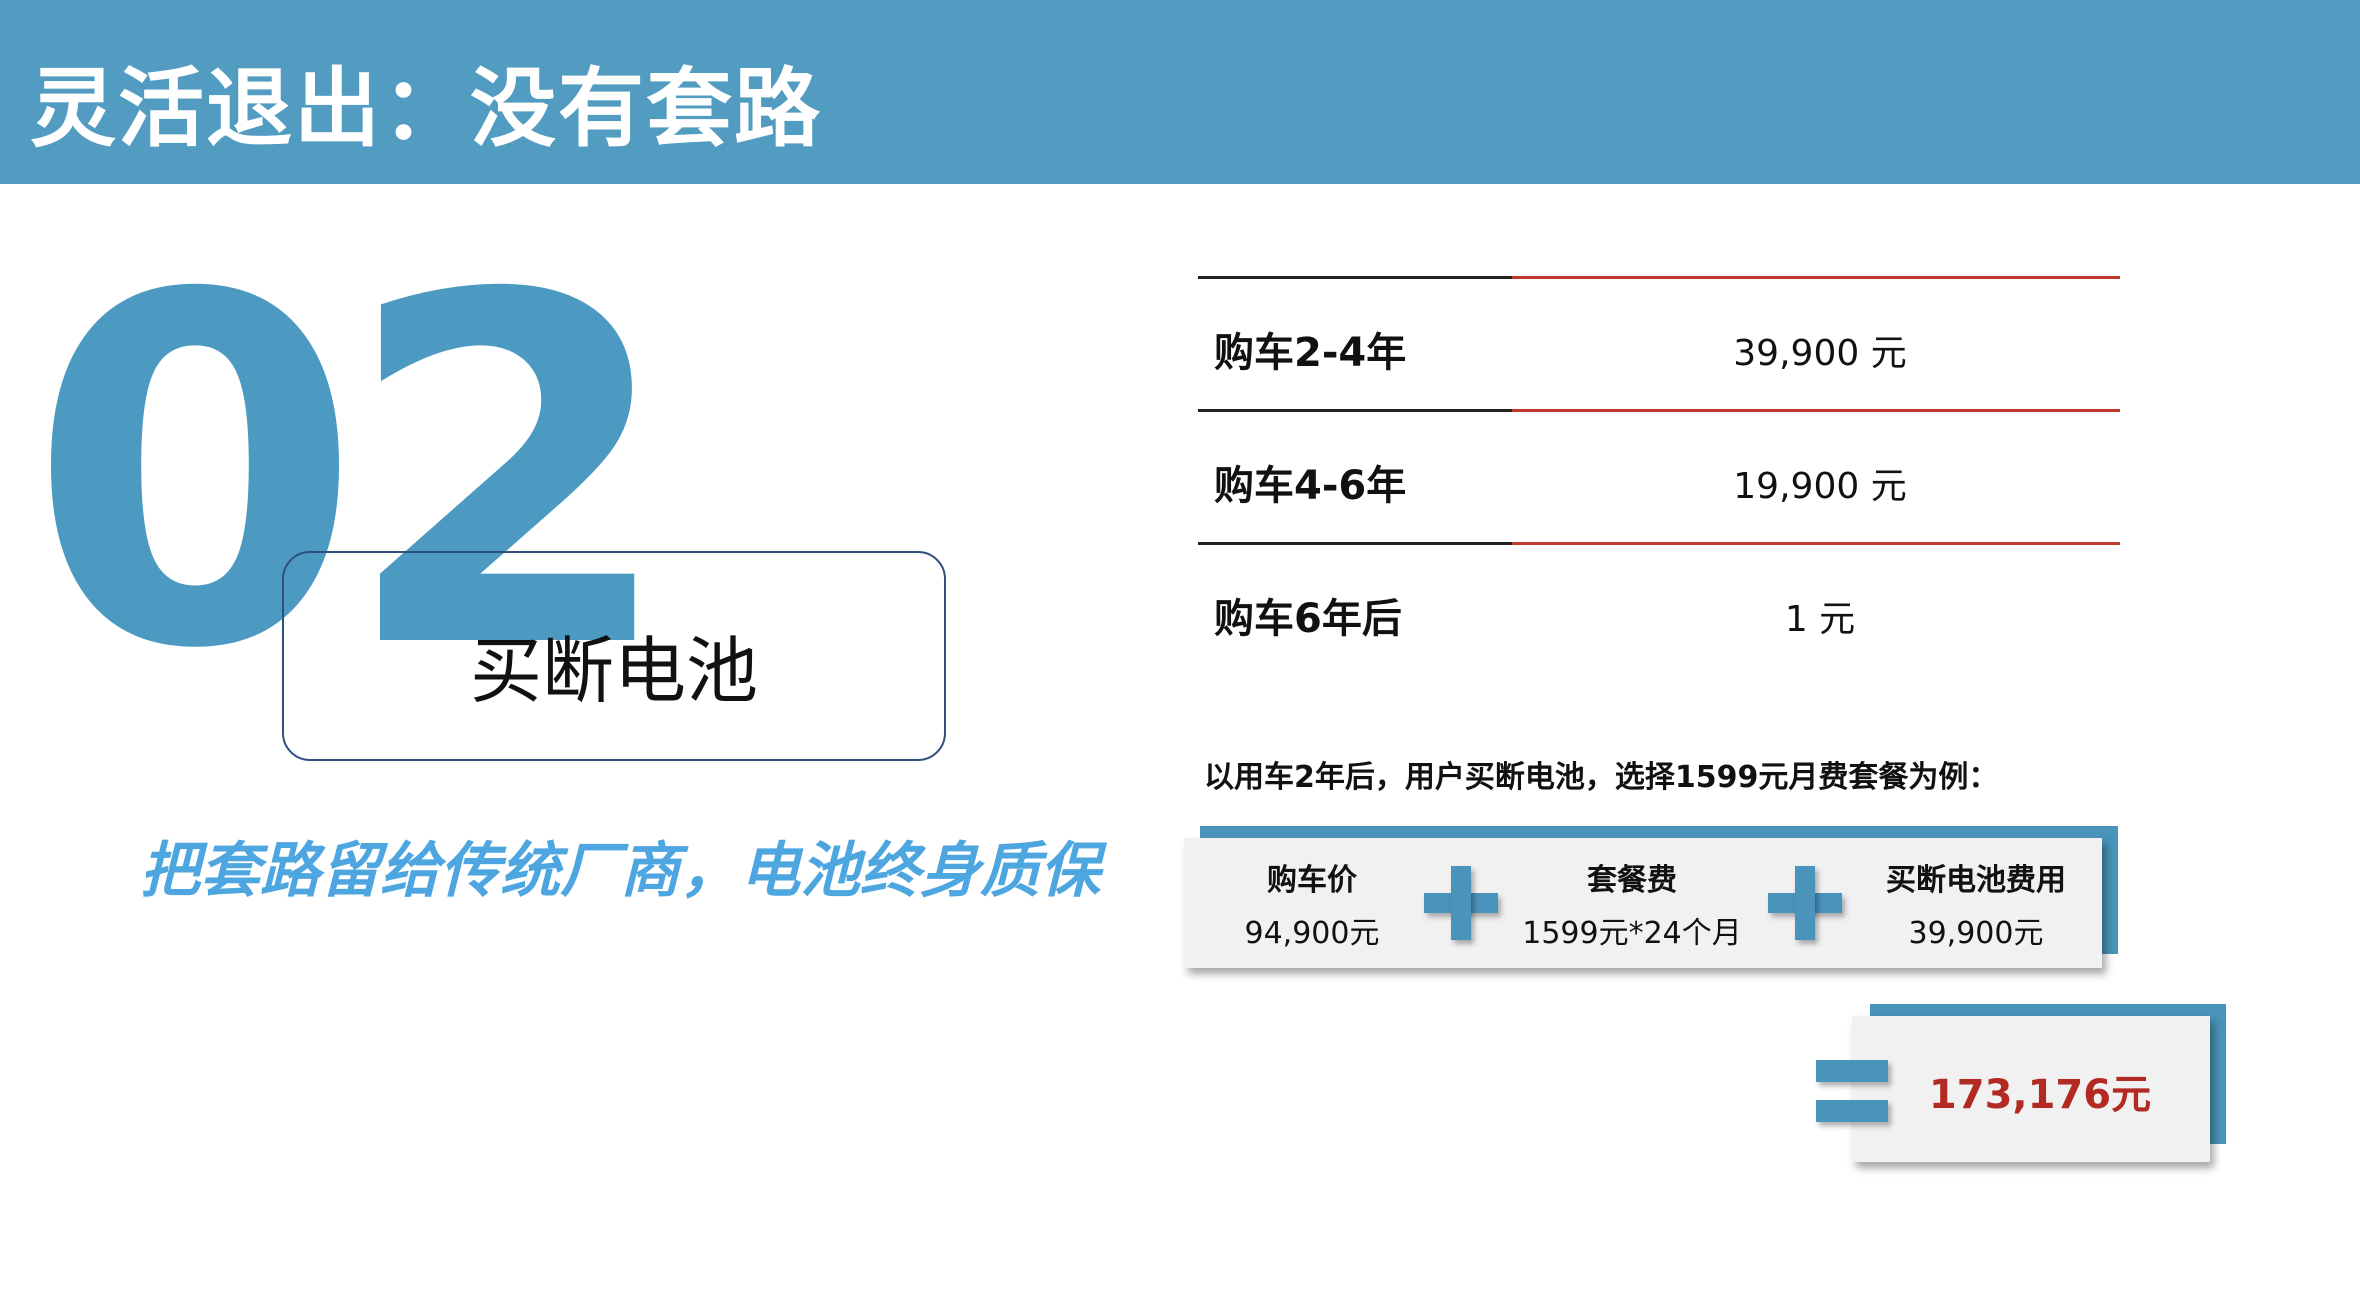 This screenshot has height=1316, width=2360. What do you see at coordinates (1308, 619) in the screenshot?
I see `price-label: 购车6年后` at bounding box center [1308, 619].